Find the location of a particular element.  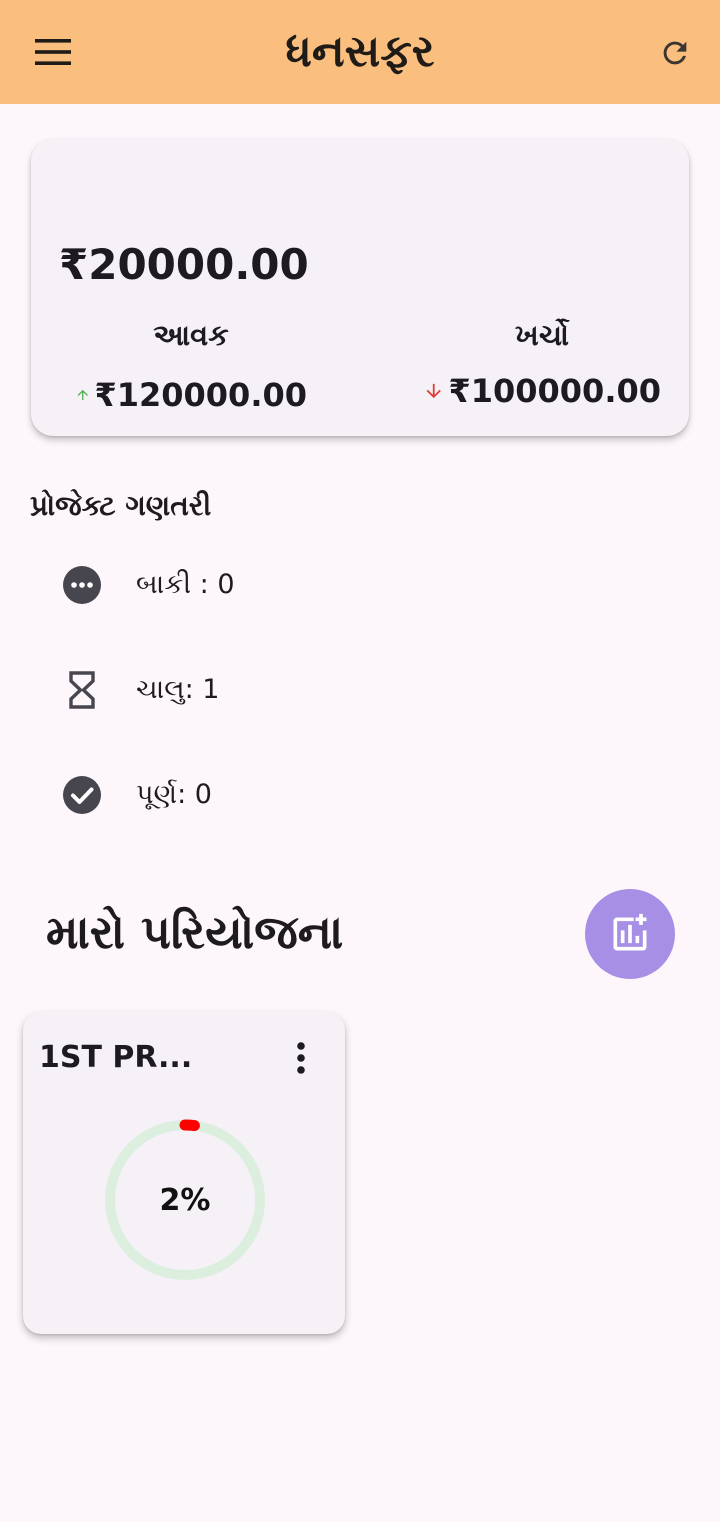

my-projects-heading: મારો પરિયોજના is located at coordinates (195, 932).